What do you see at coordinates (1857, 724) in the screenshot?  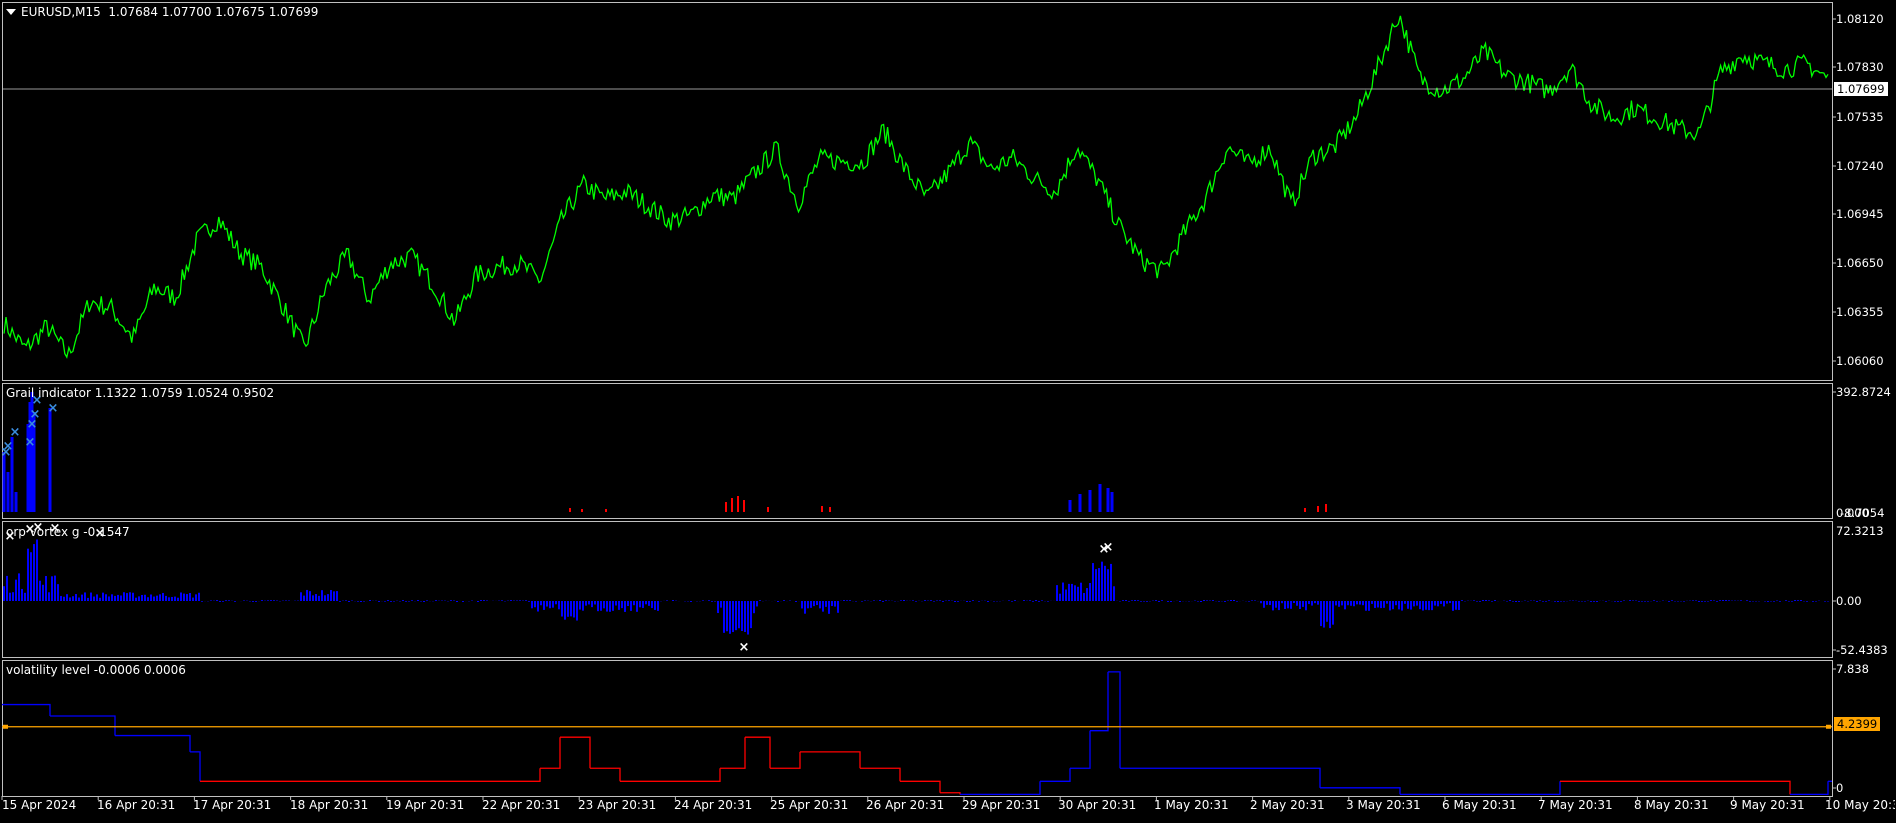 I see `volatility-level-tag: 4.2399` at bounding box center [1857, 724].